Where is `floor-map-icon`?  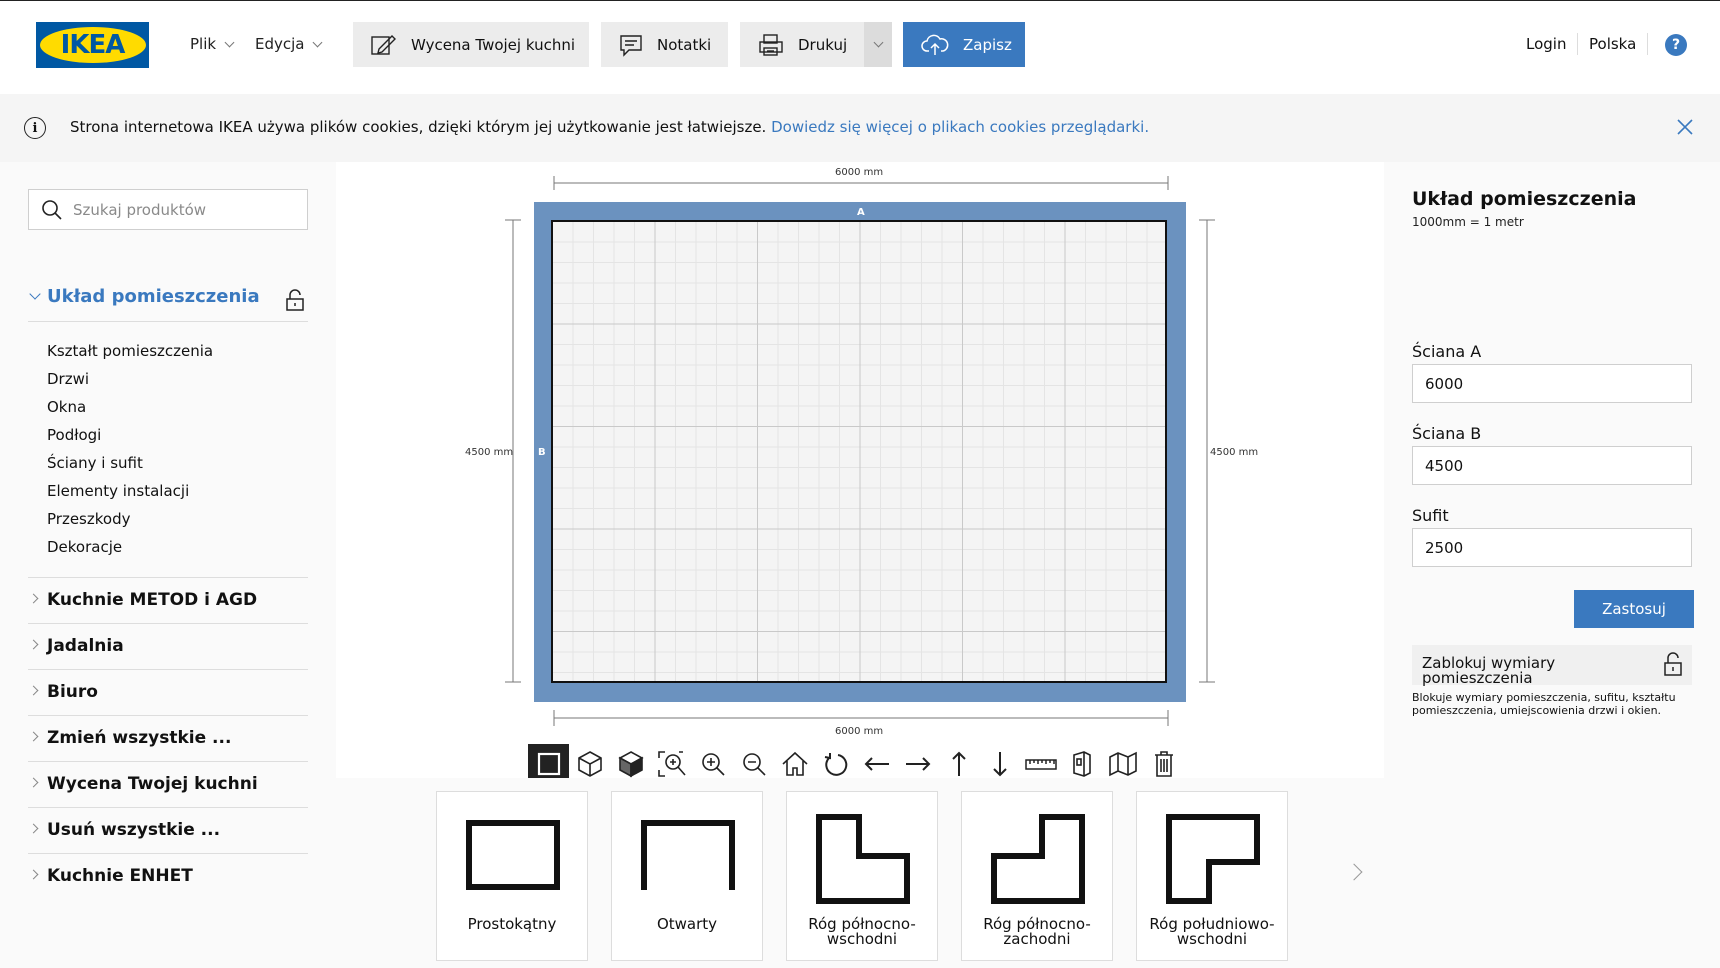 floor-map-icon is located at coordinates (1122, 764).